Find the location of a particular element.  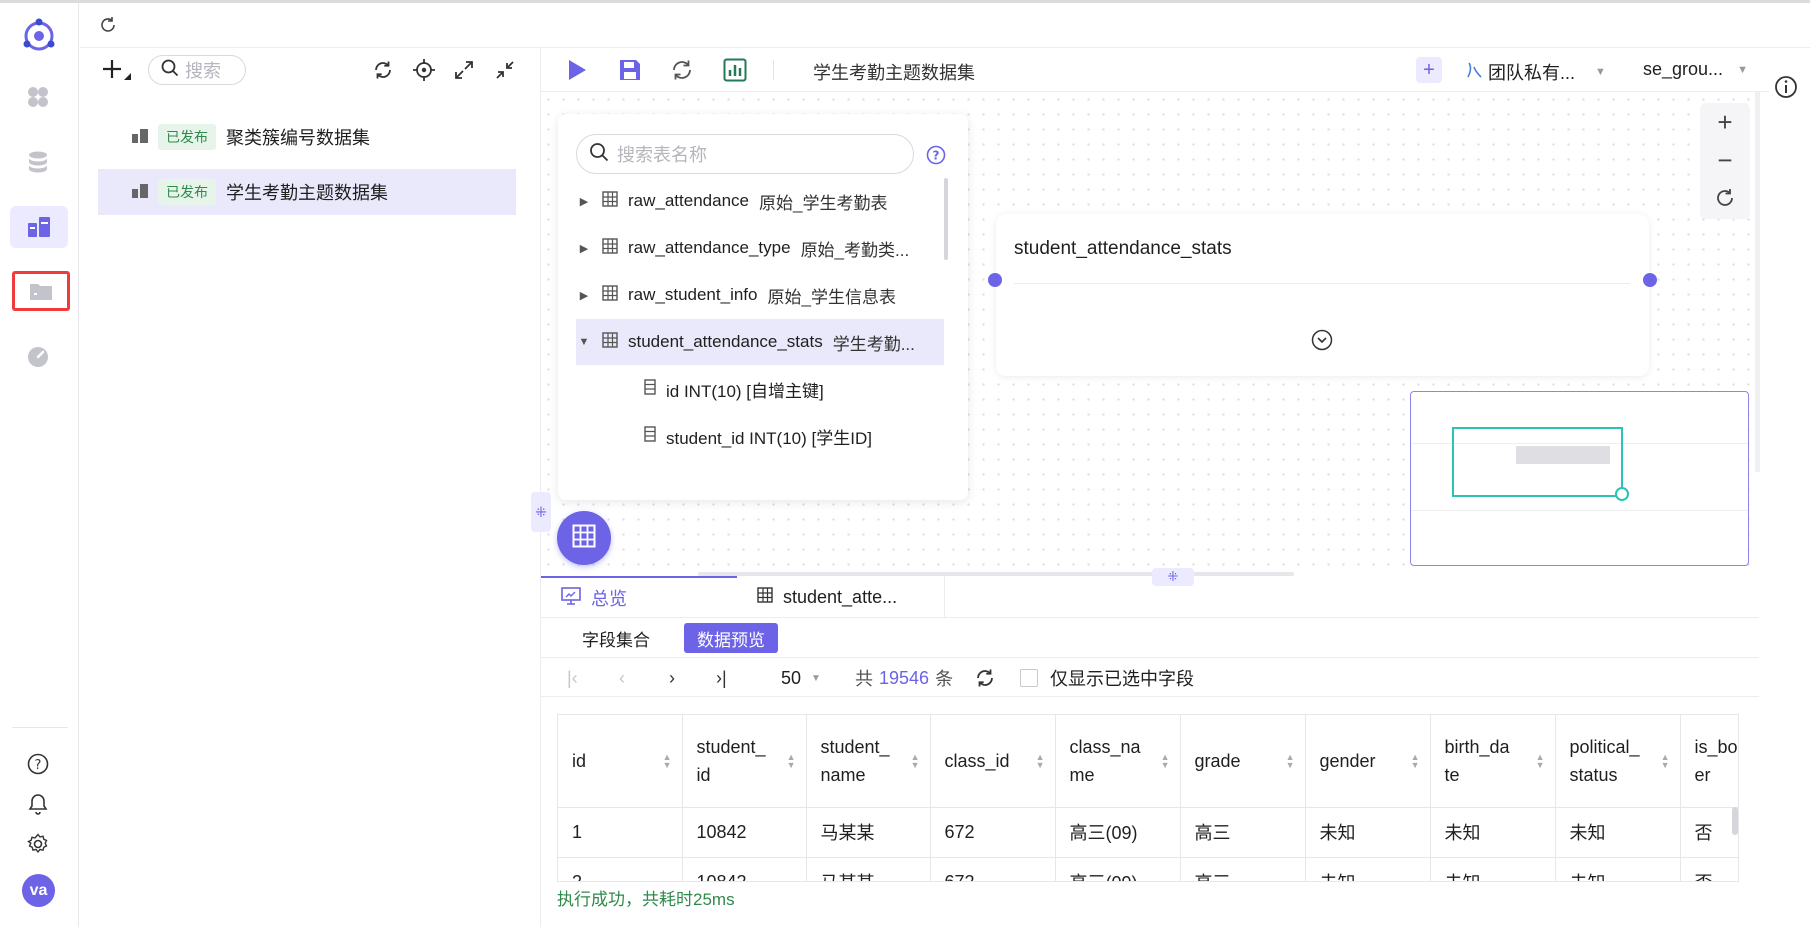

column-header: class_id ▲ ▼ is located at coordinates (993, 761).